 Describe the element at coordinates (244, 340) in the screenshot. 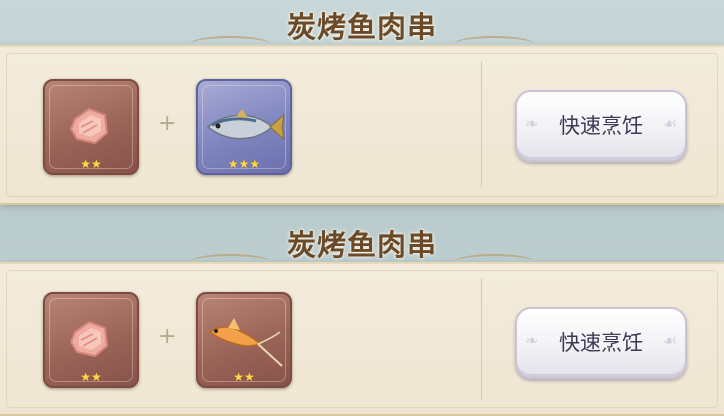

I see `ingredient-slot-fish: ★★` at that location.